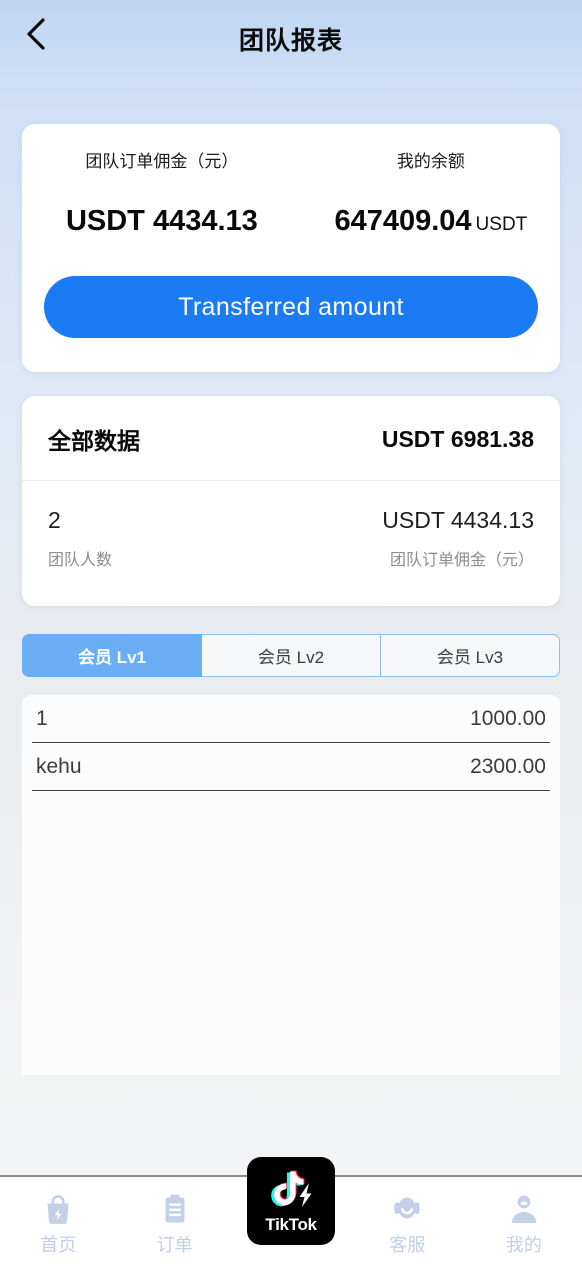 This screenshot has height=1271, width=582. What do you see at coordinates (412, 538) in the screenshot?
I see `stat-team-commission: USDT 4434.13 团队订单佣金（元）` at bounding box center [412, 538].